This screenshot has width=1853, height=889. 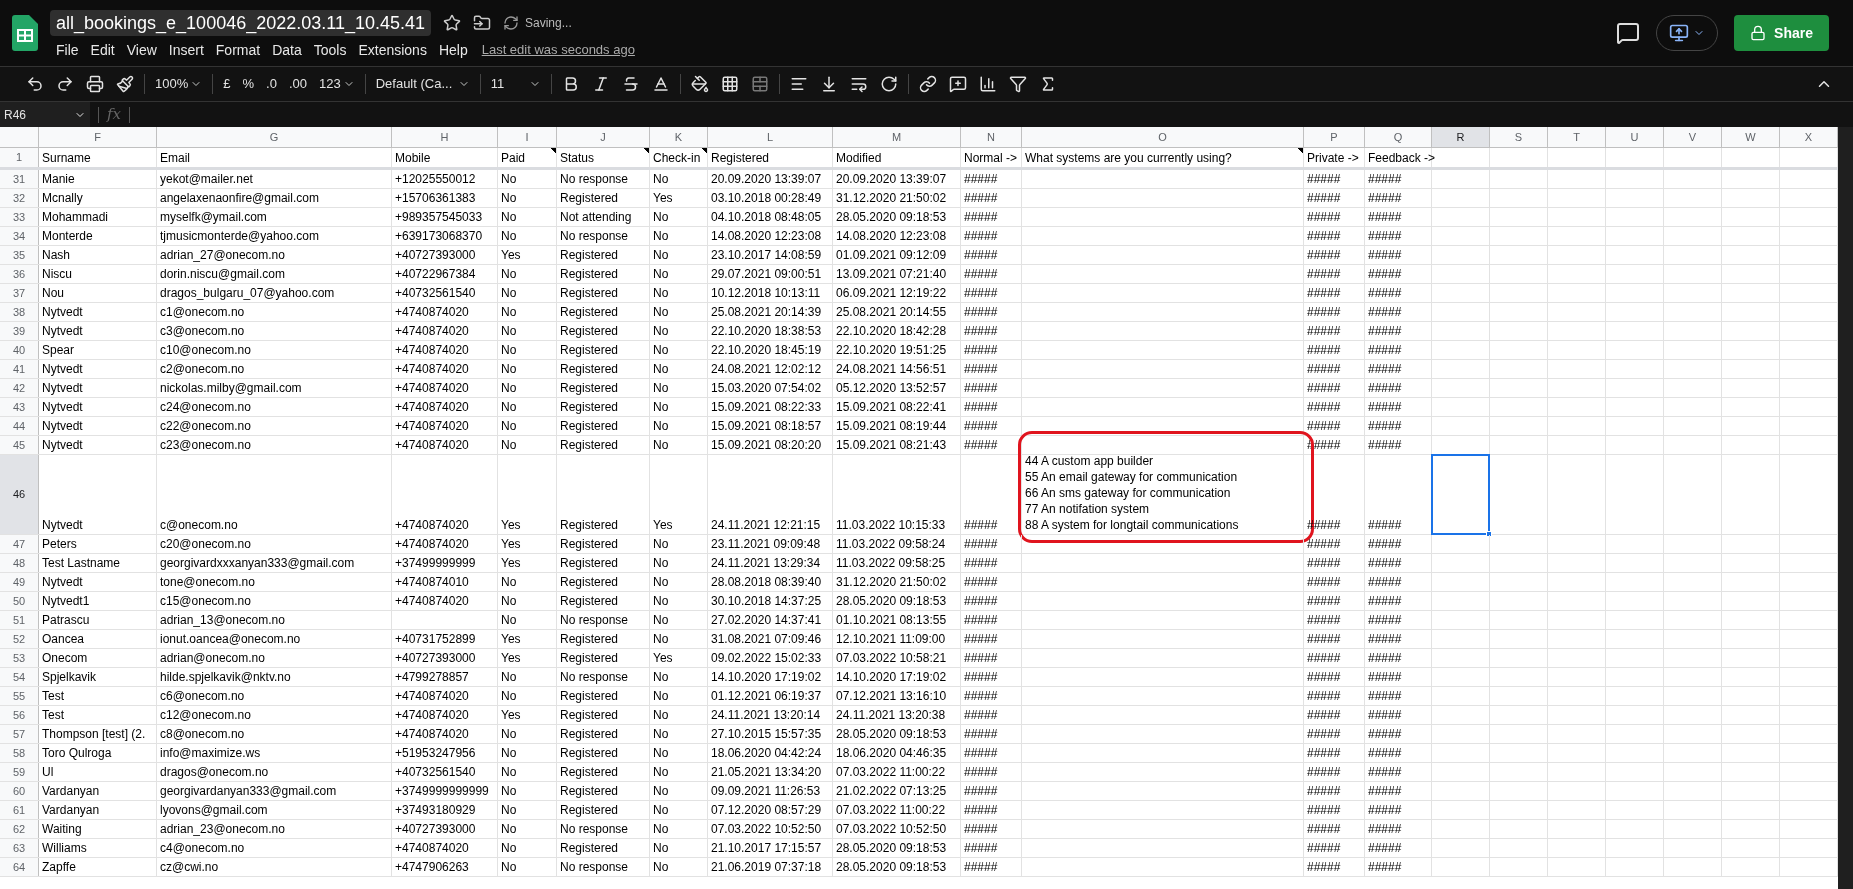 What do you see at coordinates (125, 84) in the screenshot?
I see `paint-format-icon` at bounding box center [125, 84].